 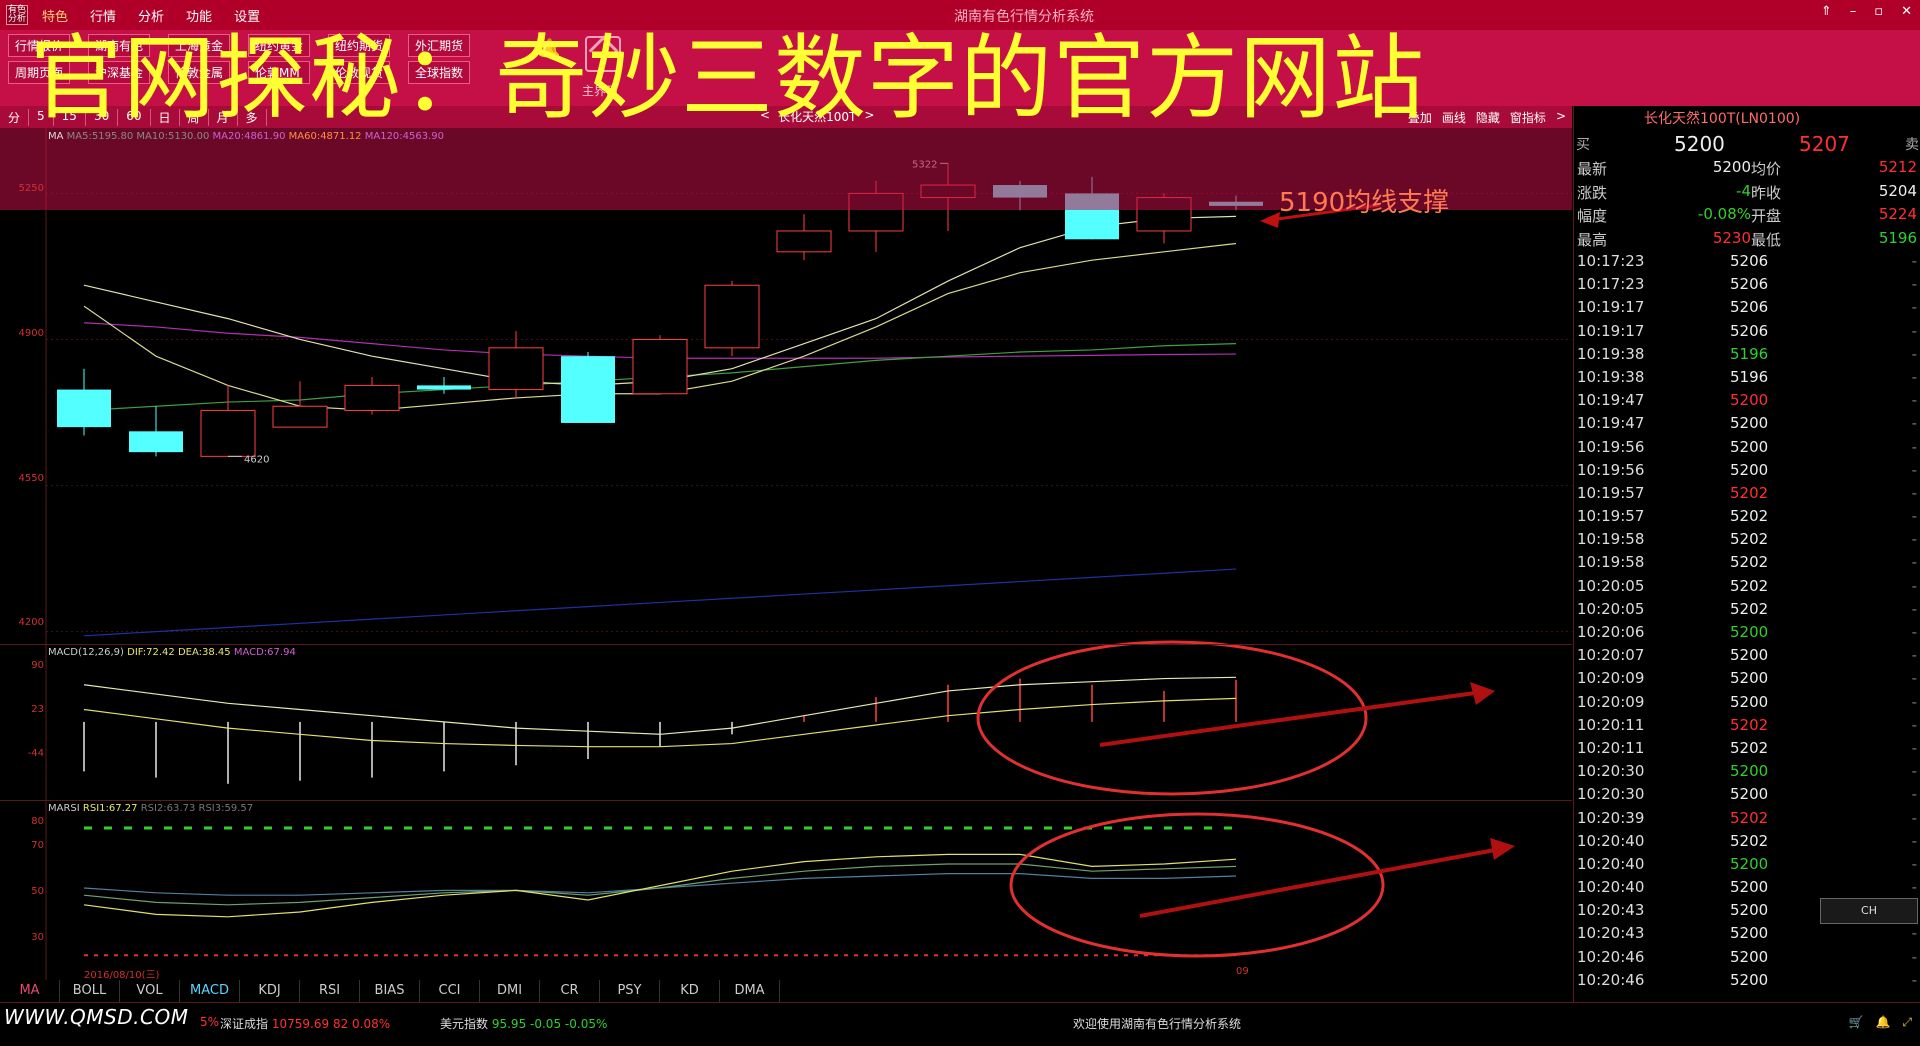 I want to click on rsi3-line, so click(x=660, y=884).